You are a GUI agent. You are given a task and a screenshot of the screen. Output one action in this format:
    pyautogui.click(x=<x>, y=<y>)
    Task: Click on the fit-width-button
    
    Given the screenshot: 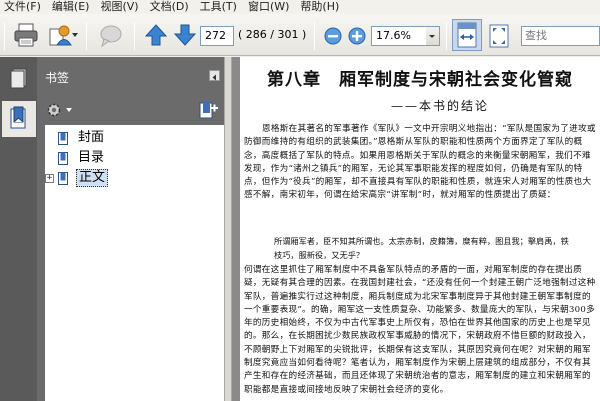 What is the action you would take?
    pyautogui.click(x=467, y=35)
    